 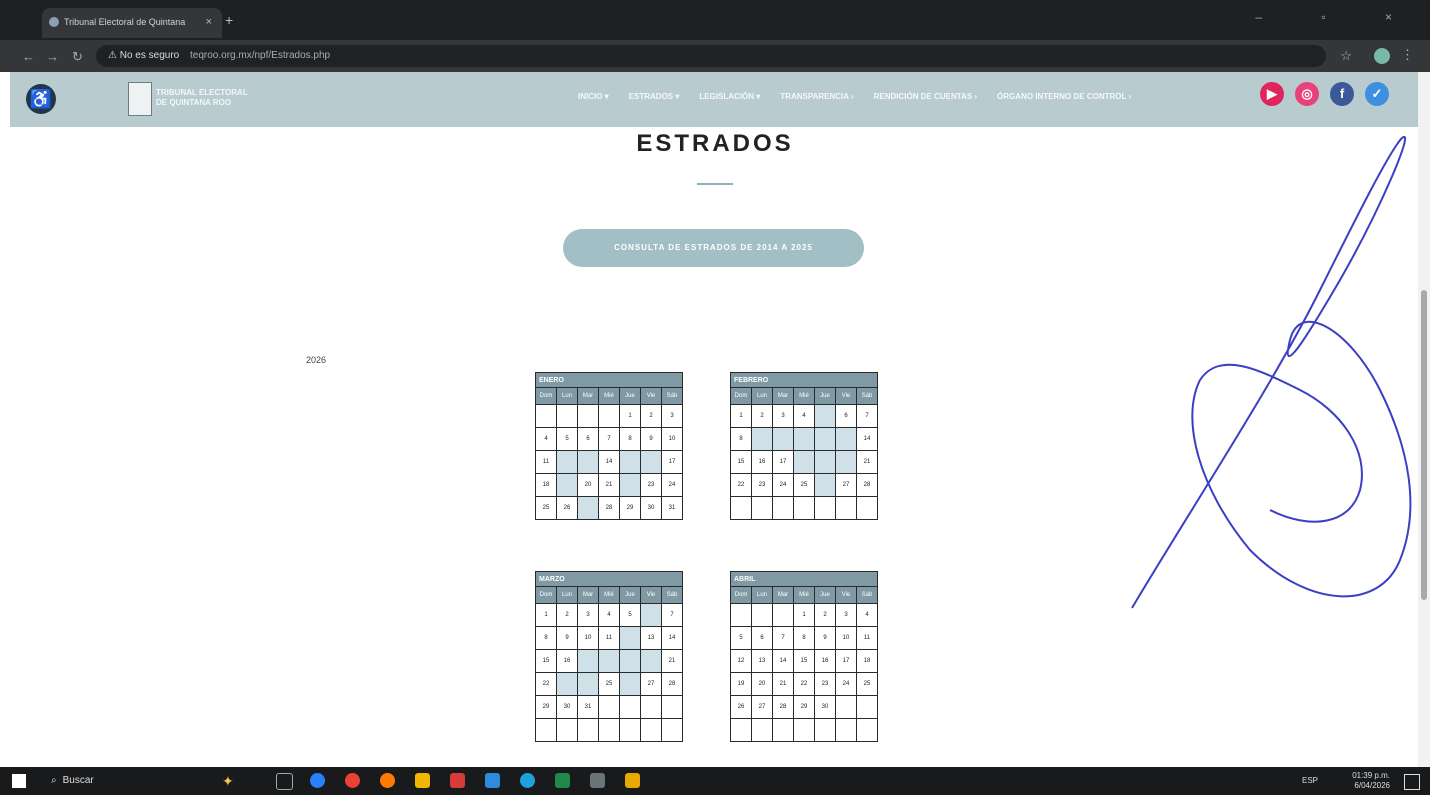 What do you see at coordinates (562, 780) in the screenshot?
I see `excel-icon` at bounding box center [562, 780].